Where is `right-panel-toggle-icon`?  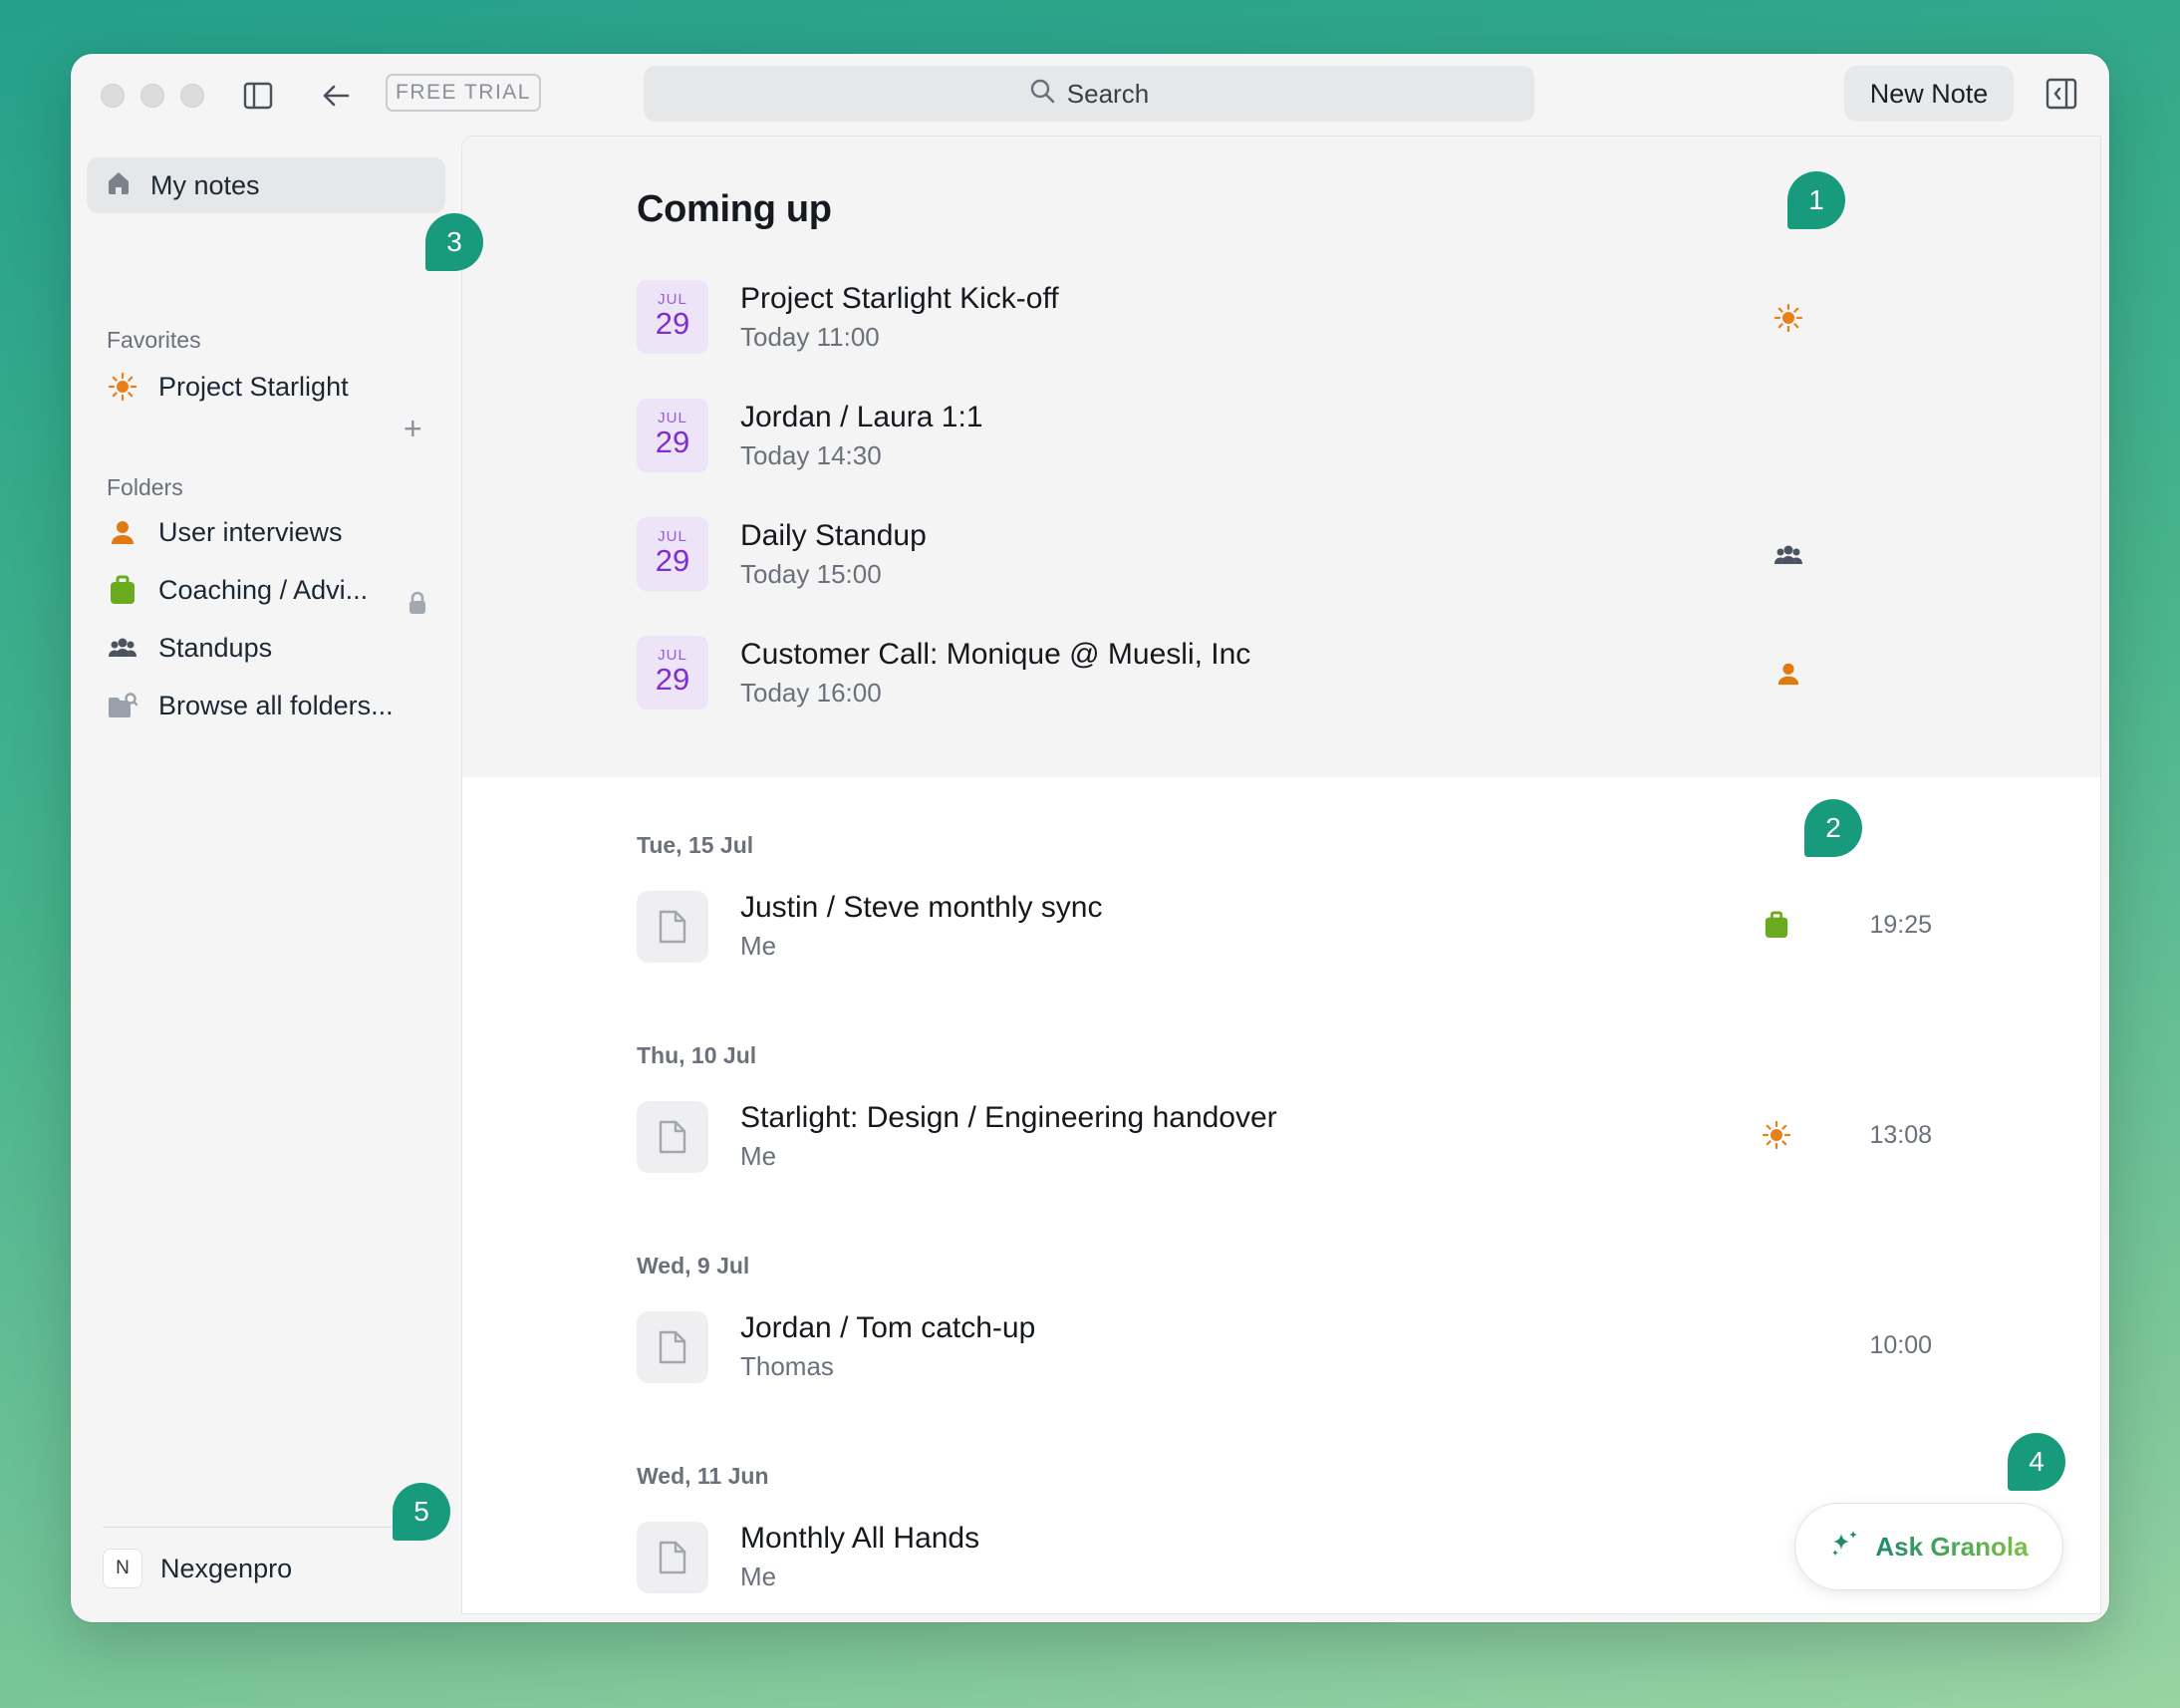
right-panel-toggle-icon is located at coordinates (2061, 94).